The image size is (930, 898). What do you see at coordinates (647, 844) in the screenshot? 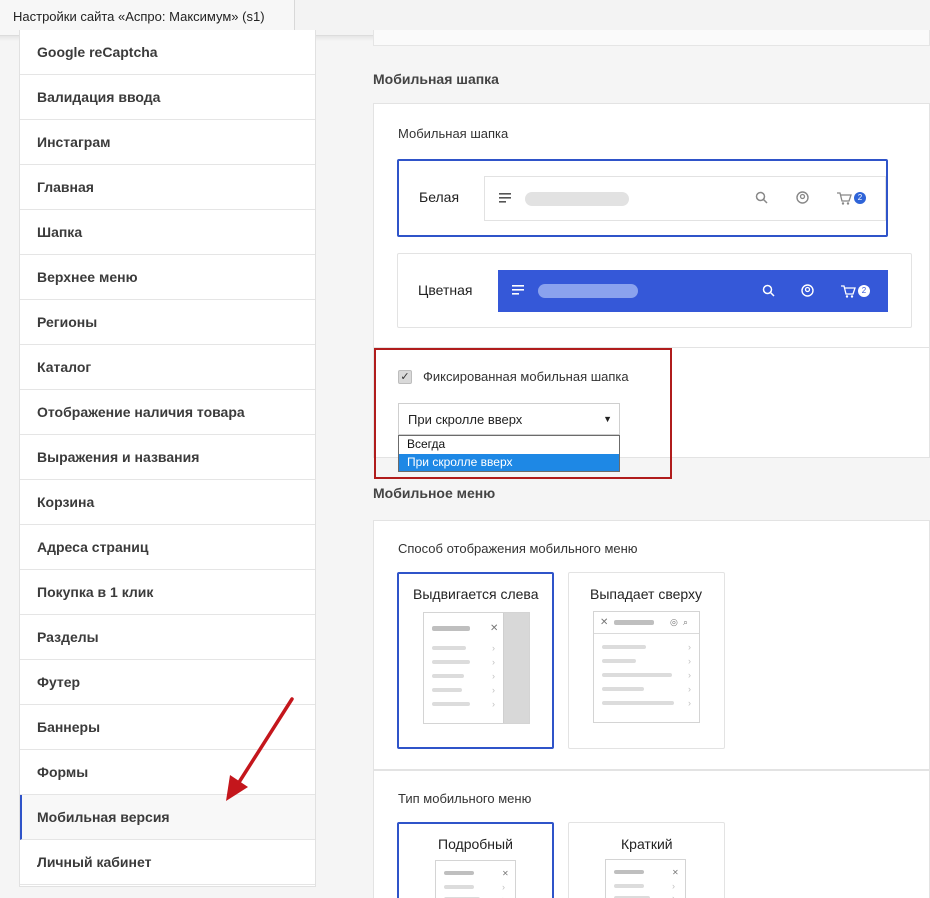
I see `option-brief-label: Краткий` at bounding box center [647, 844].